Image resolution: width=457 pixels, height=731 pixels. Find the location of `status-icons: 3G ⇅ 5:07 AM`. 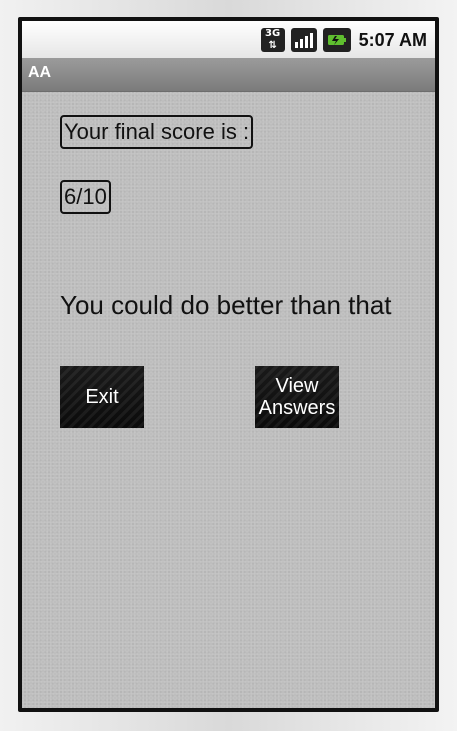

status-icons: 3G ⇅ 5:07 AM is located at coordinates (343, 40).